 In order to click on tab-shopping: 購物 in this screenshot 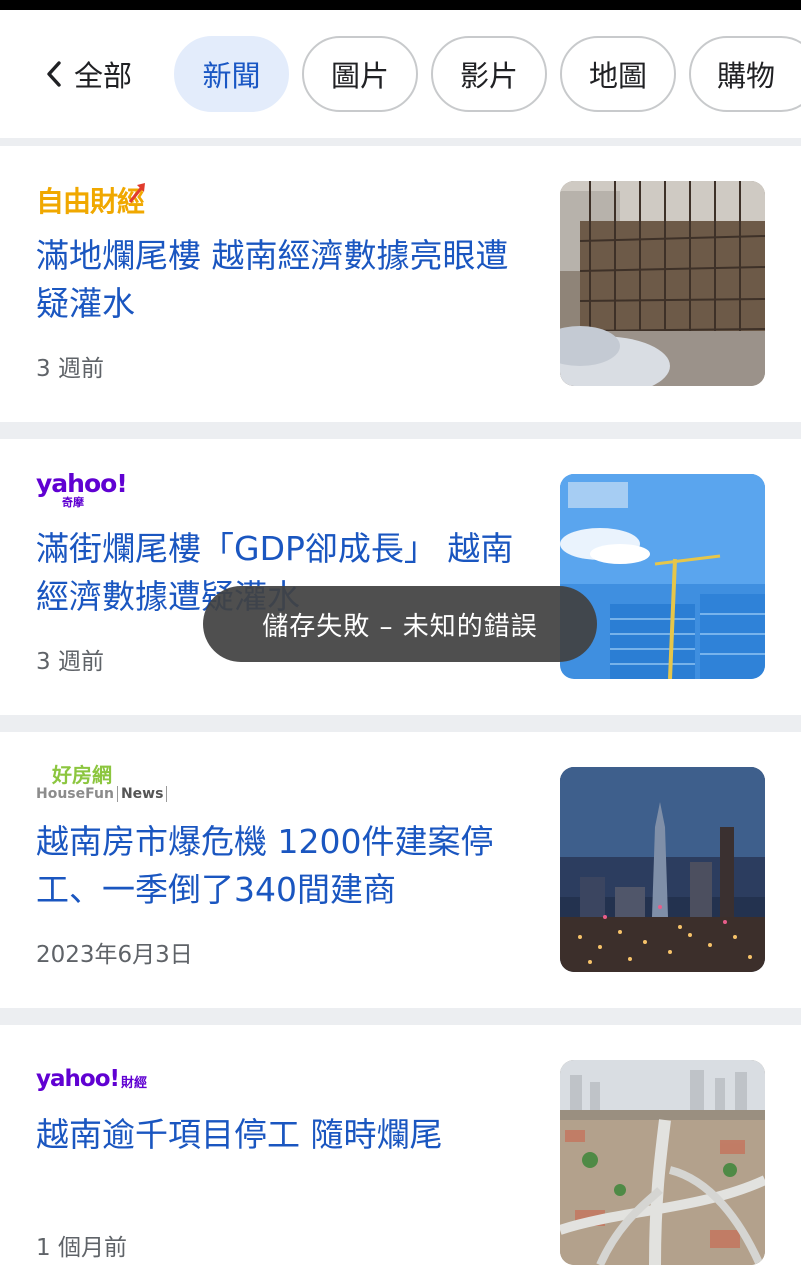, I will do `click(745, 74)`.